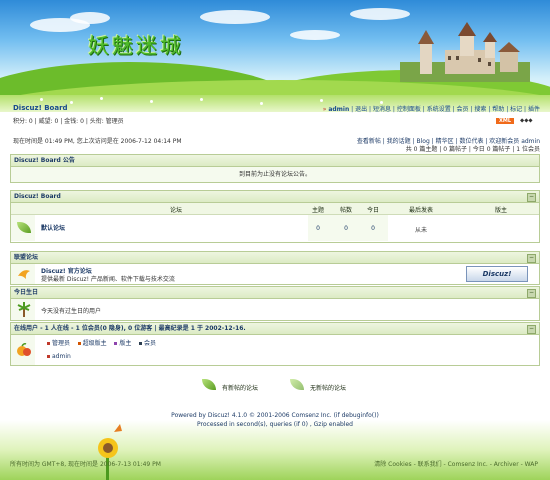 The image size is (550, 480). Describe the element at coordinates (71, 311) in the screenshot. I see `birthday-text: 今天没有过生日的用户` at that location.